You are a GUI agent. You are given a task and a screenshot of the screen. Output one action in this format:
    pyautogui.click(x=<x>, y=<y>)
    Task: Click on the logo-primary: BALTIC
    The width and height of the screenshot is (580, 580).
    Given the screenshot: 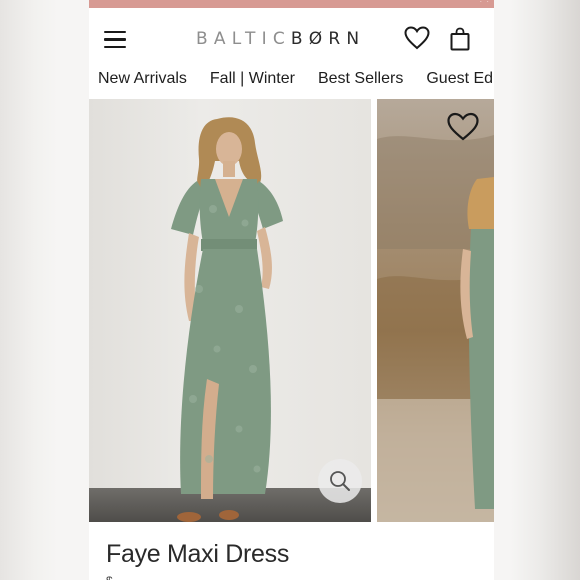 What is the action you would take?
    pyautogui.click(x=243, y=39)
    